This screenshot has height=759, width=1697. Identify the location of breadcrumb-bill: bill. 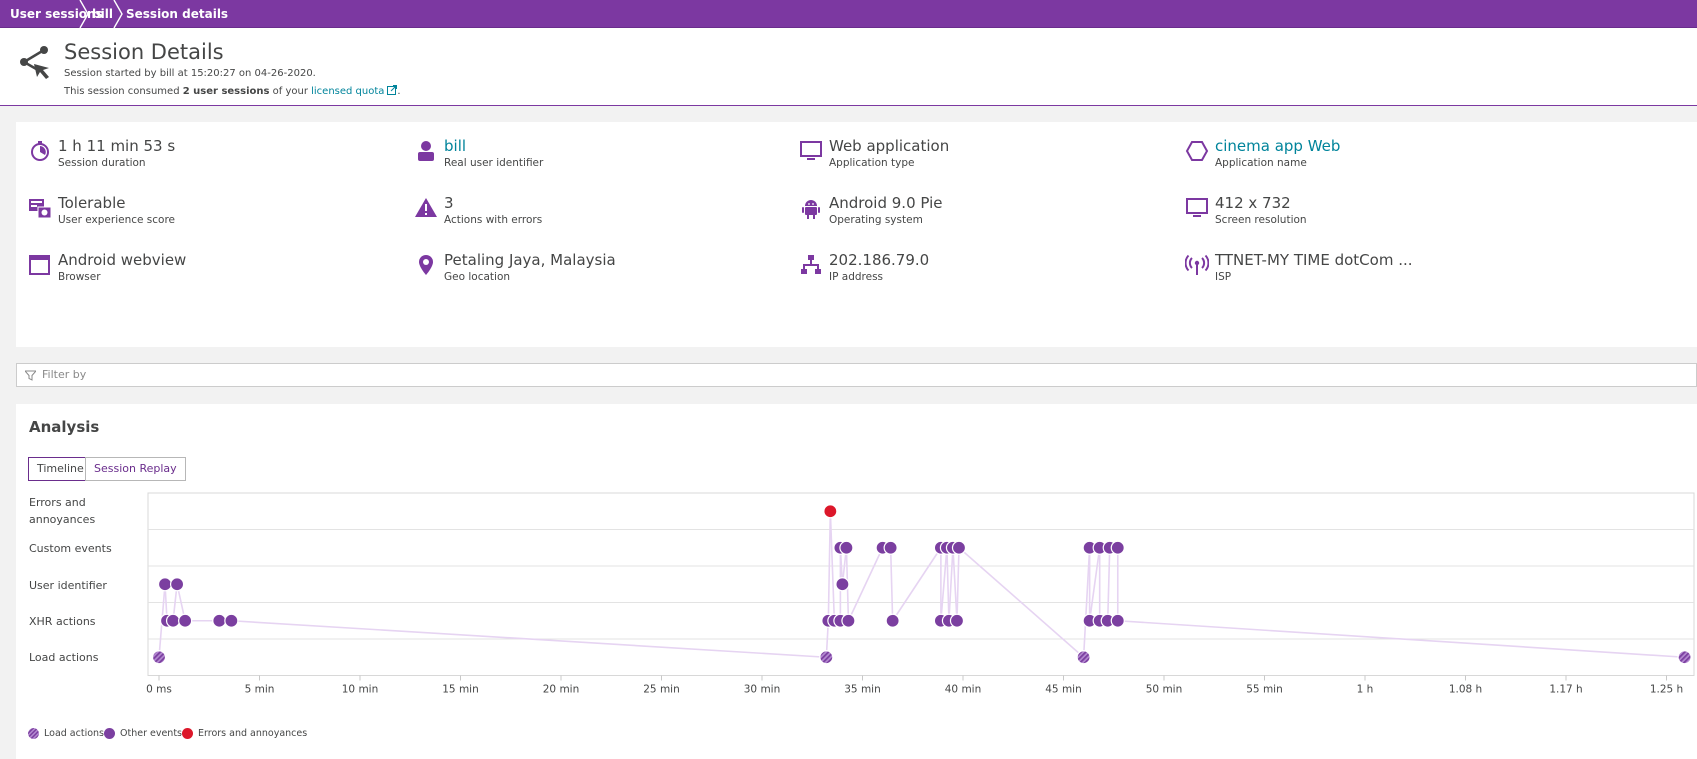
(97, 14).